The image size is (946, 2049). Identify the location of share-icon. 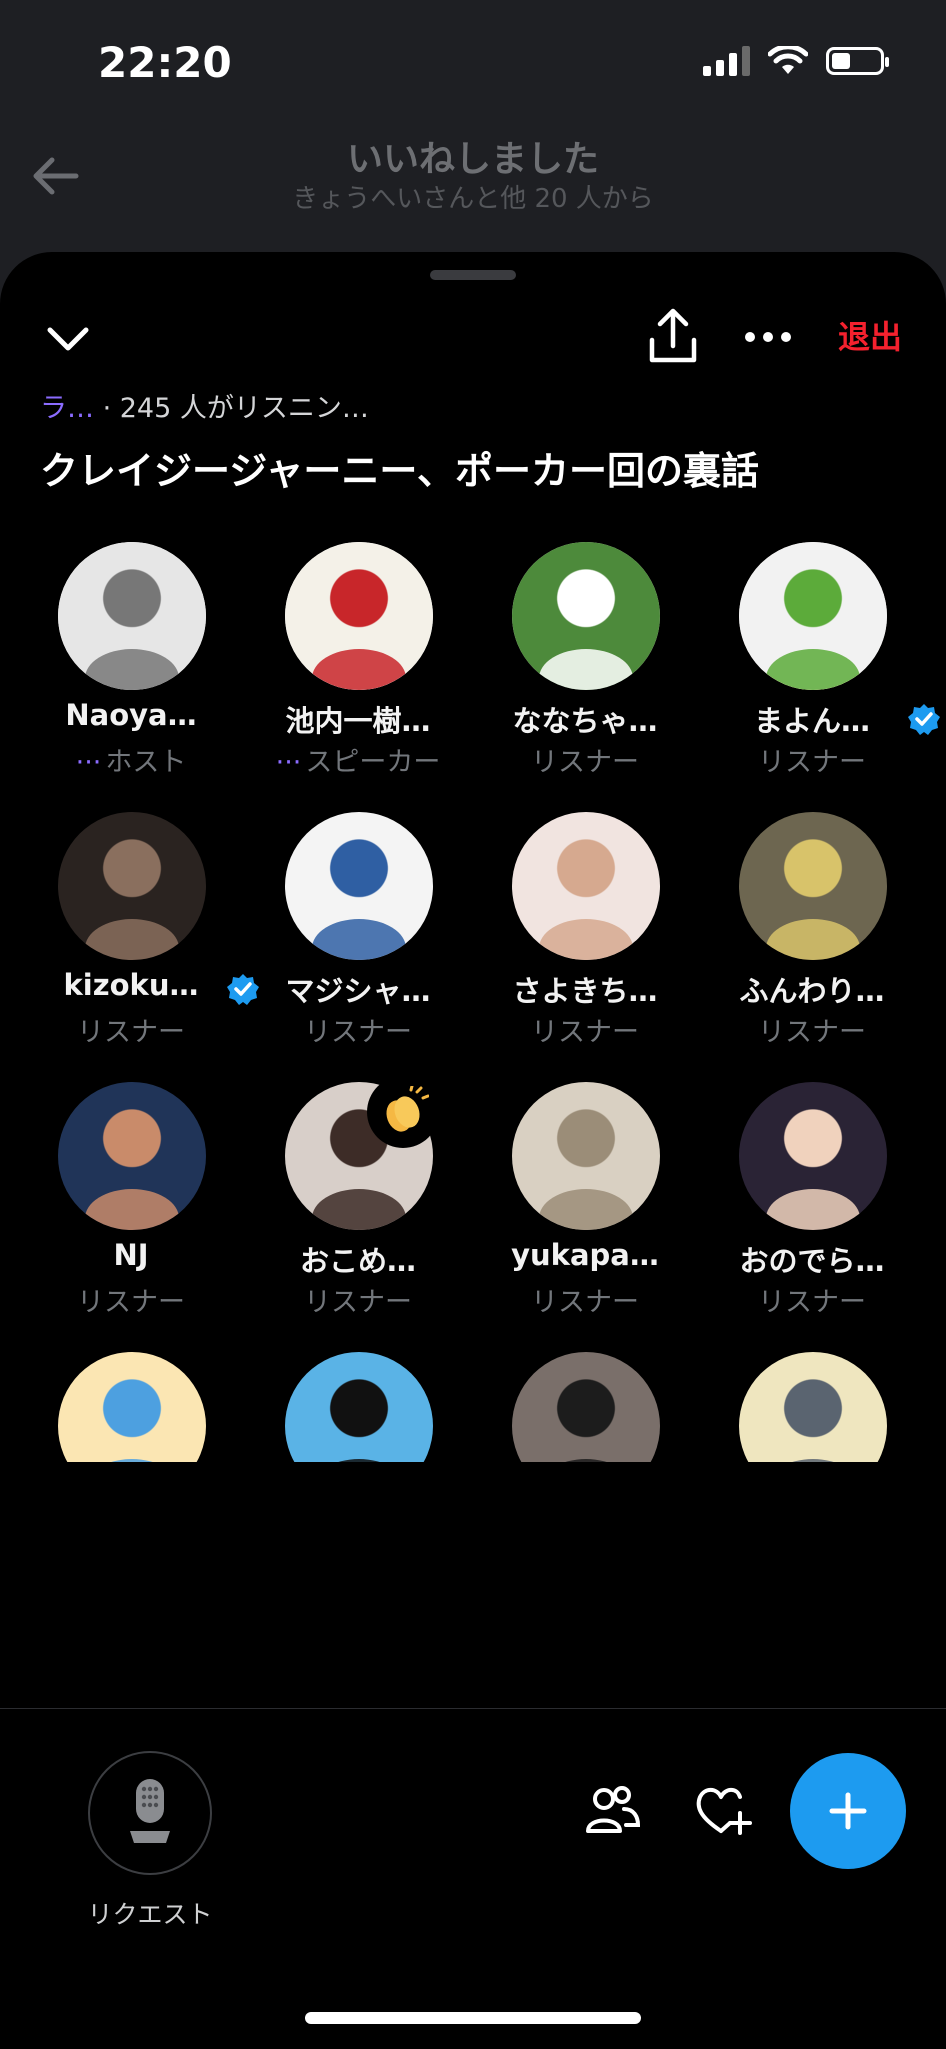
(673, 337).